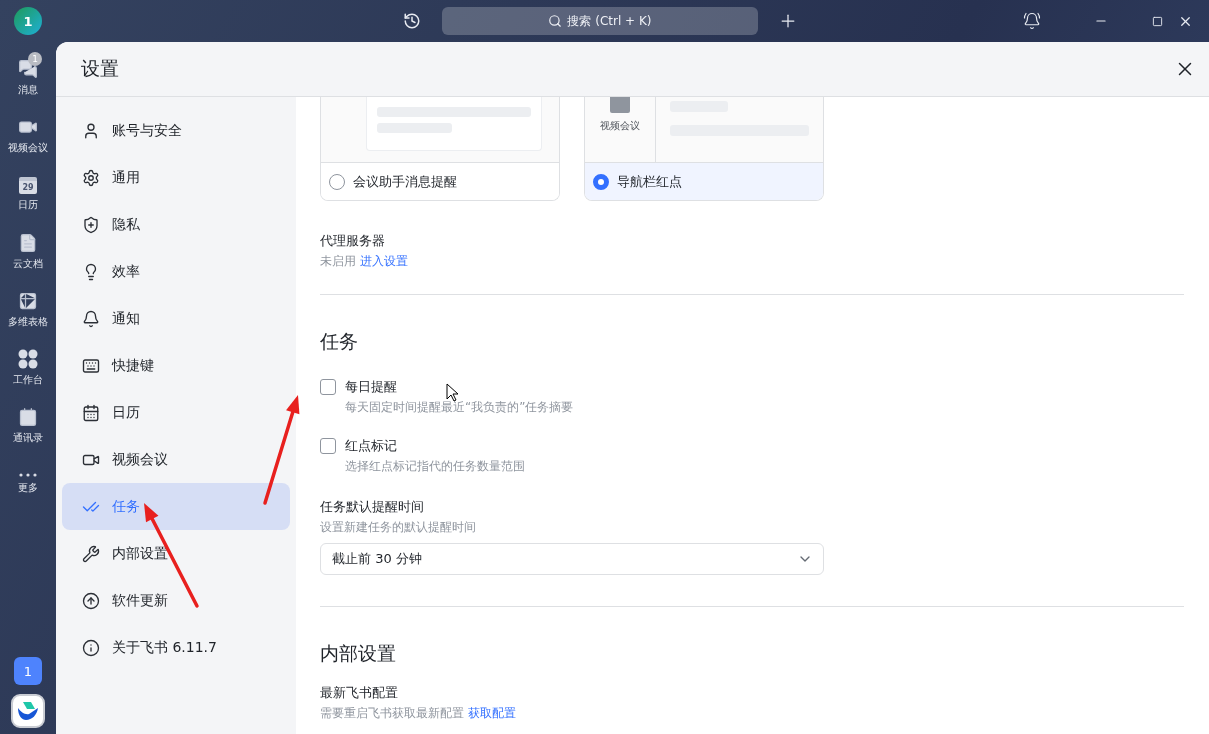 The height and width of the screenshot is (734, 1209). I want to click on option-description: 每天固定时间提醒最近“我负责的”任务摘要, so click(459, 407).